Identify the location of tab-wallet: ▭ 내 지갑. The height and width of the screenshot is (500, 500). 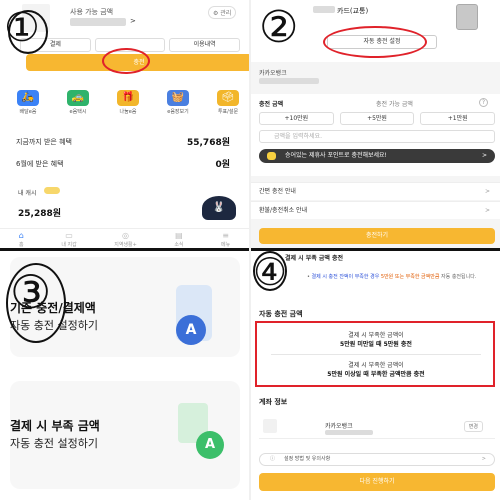
(68, 238).